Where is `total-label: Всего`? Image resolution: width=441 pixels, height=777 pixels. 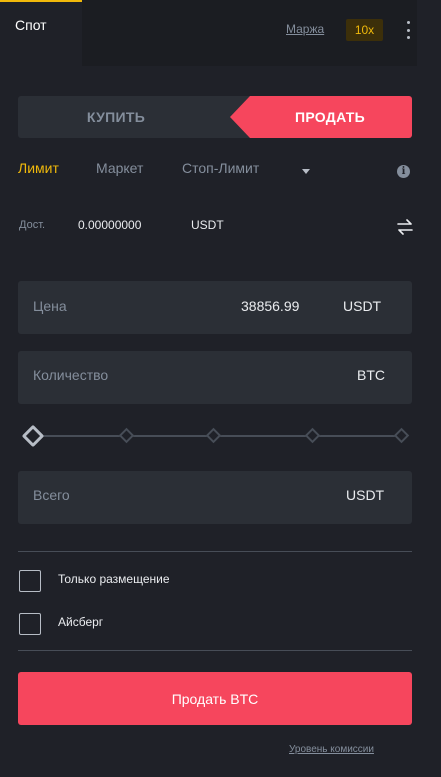 total-label: Всего is located at coordinates (51, 495).